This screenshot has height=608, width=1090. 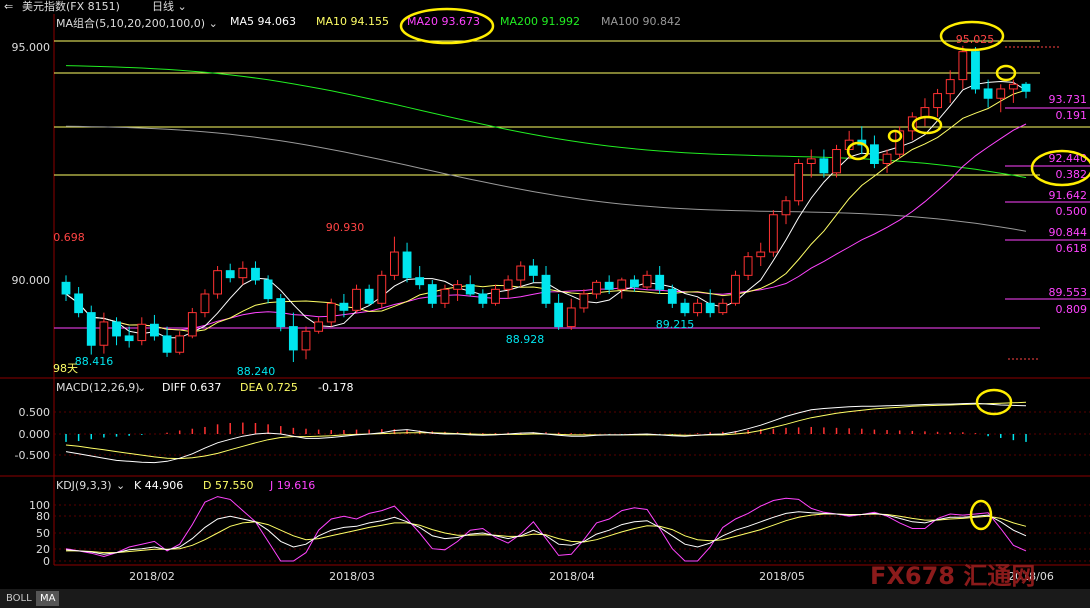 I want to click on x-axis-label: 2018/03, so click(x=352, y=576).